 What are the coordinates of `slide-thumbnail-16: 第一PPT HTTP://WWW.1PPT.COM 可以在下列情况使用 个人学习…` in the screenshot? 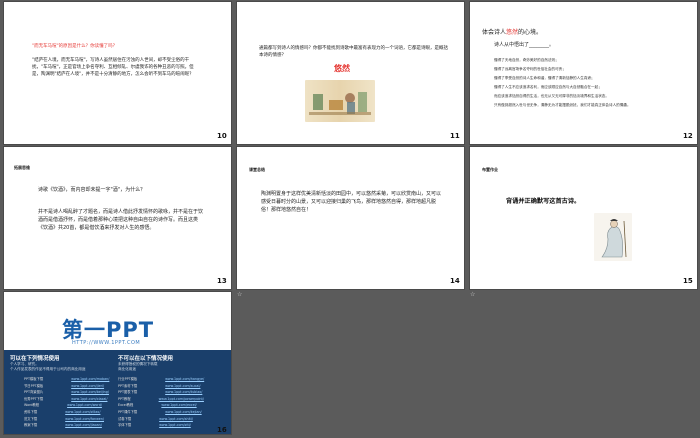 It's located at (117, 363).